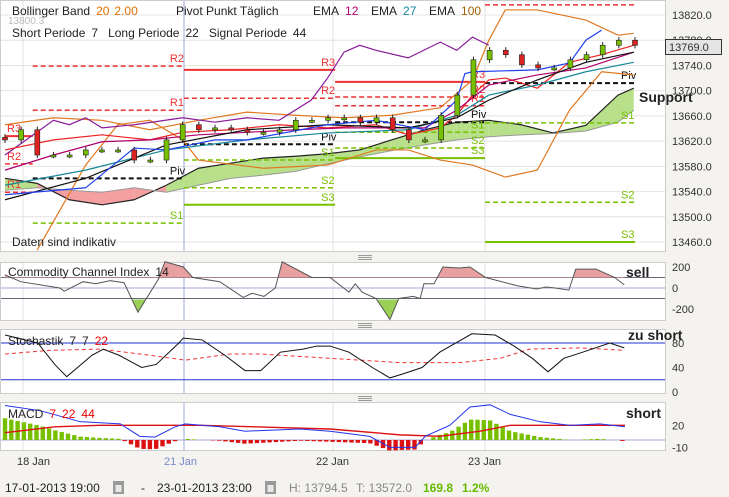  Describe the element at coordinates (36, 341) in the screenshot. I see `stoch-label: Stochastik` at that location.